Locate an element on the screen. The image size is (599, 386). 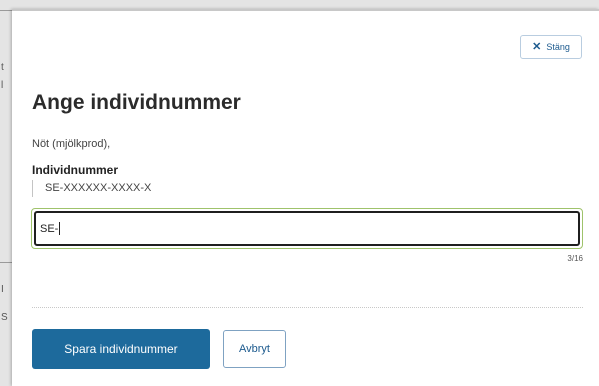
format-hint: SE-XXXXXX-XXXX-X is located at coordinates (91, 188).